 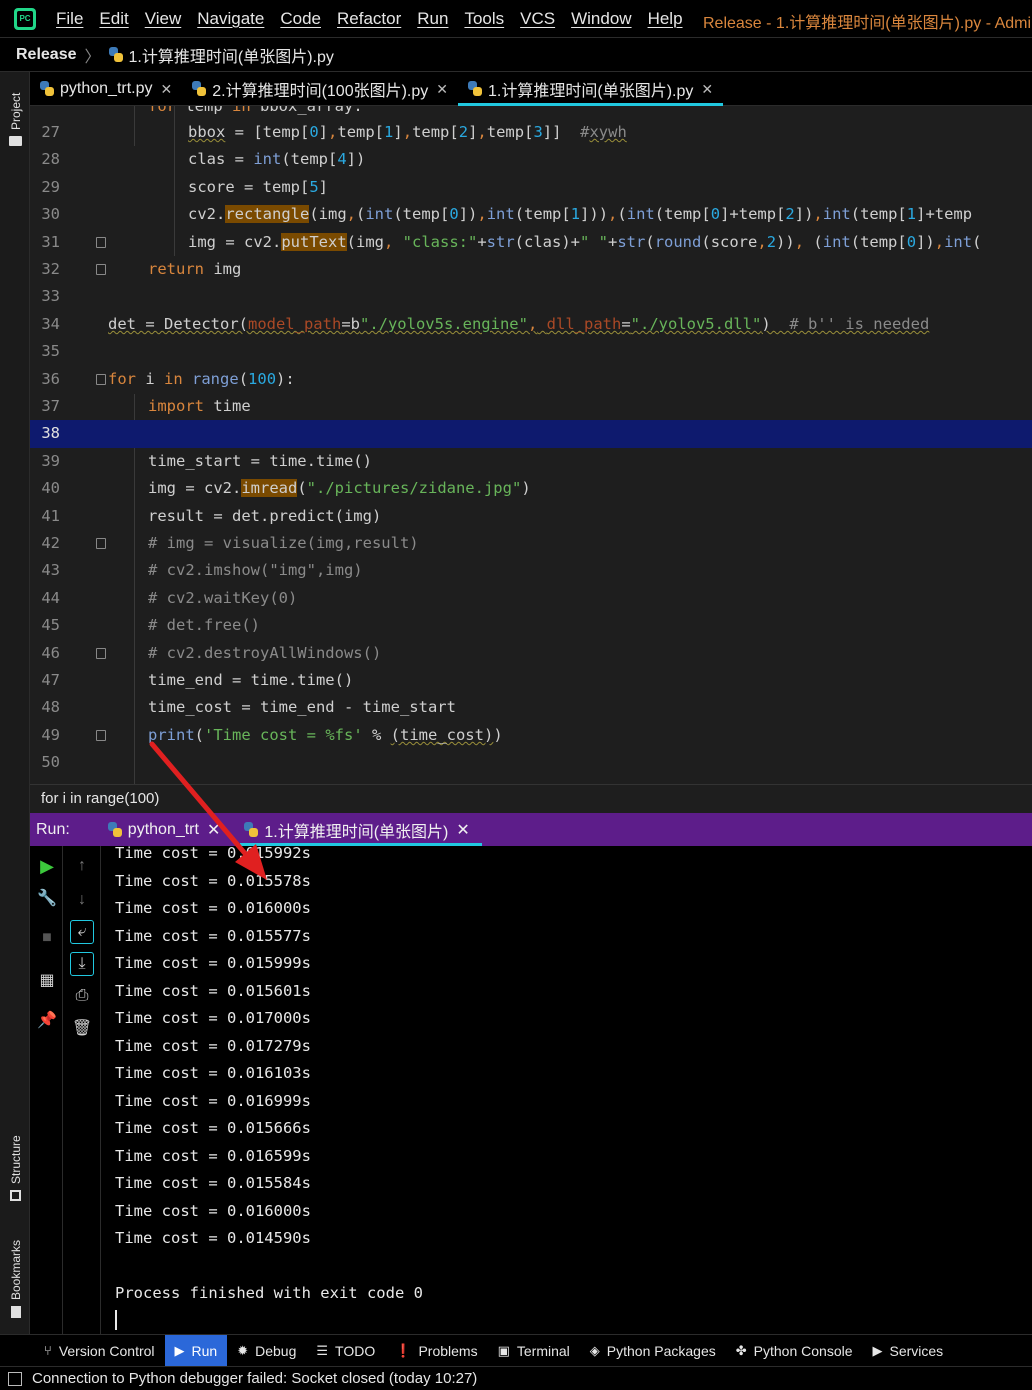 I want to click on bug-icon: ✹, so click(x=243, y=1350).